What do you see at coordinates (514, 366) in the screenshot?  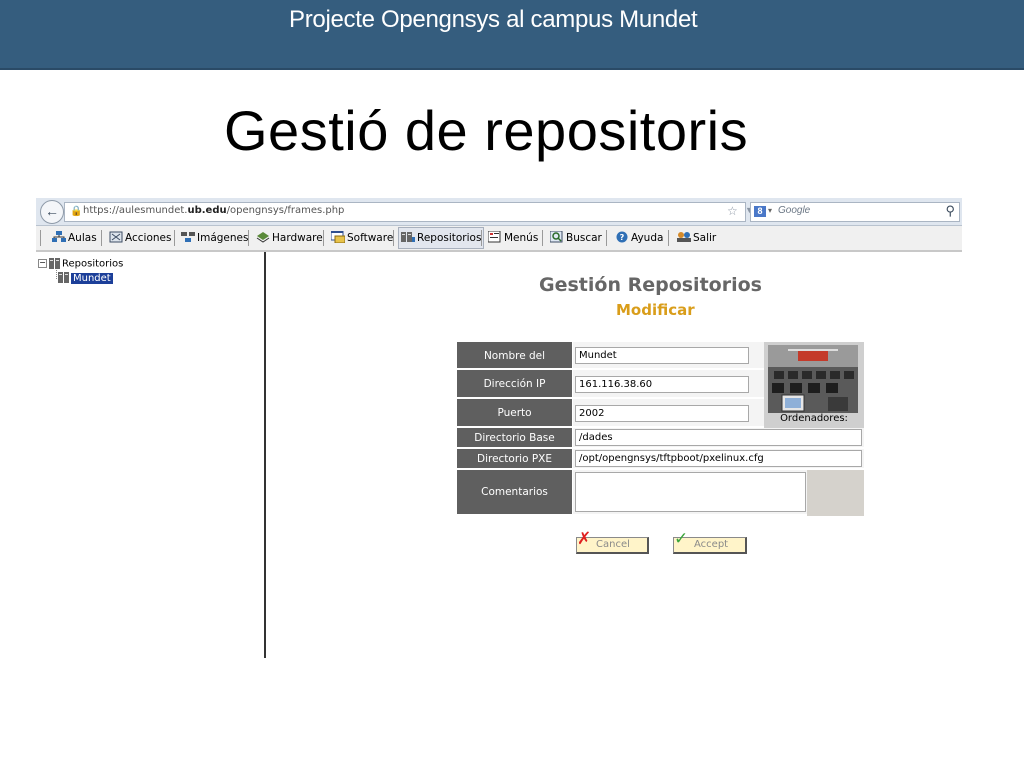 I see `name-label: Nombre del Repositorio` at bounding box center [514, 366].